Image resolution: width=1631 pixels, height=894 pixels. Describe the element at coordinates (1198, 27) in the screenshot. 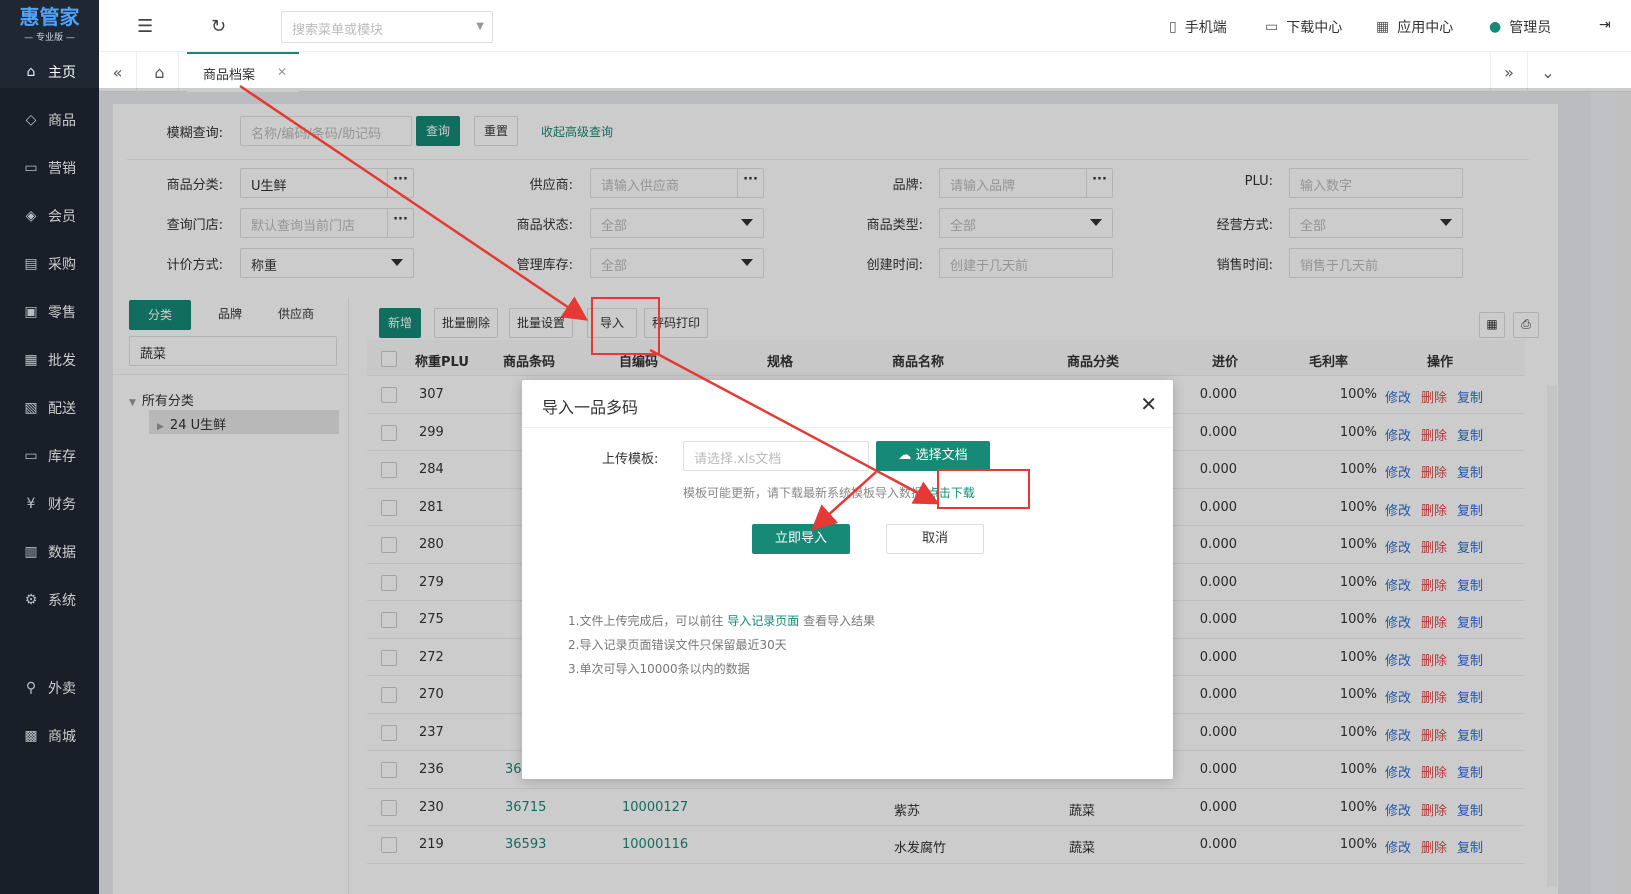

I see `mobile-link: ▯ 手机端` at that location.